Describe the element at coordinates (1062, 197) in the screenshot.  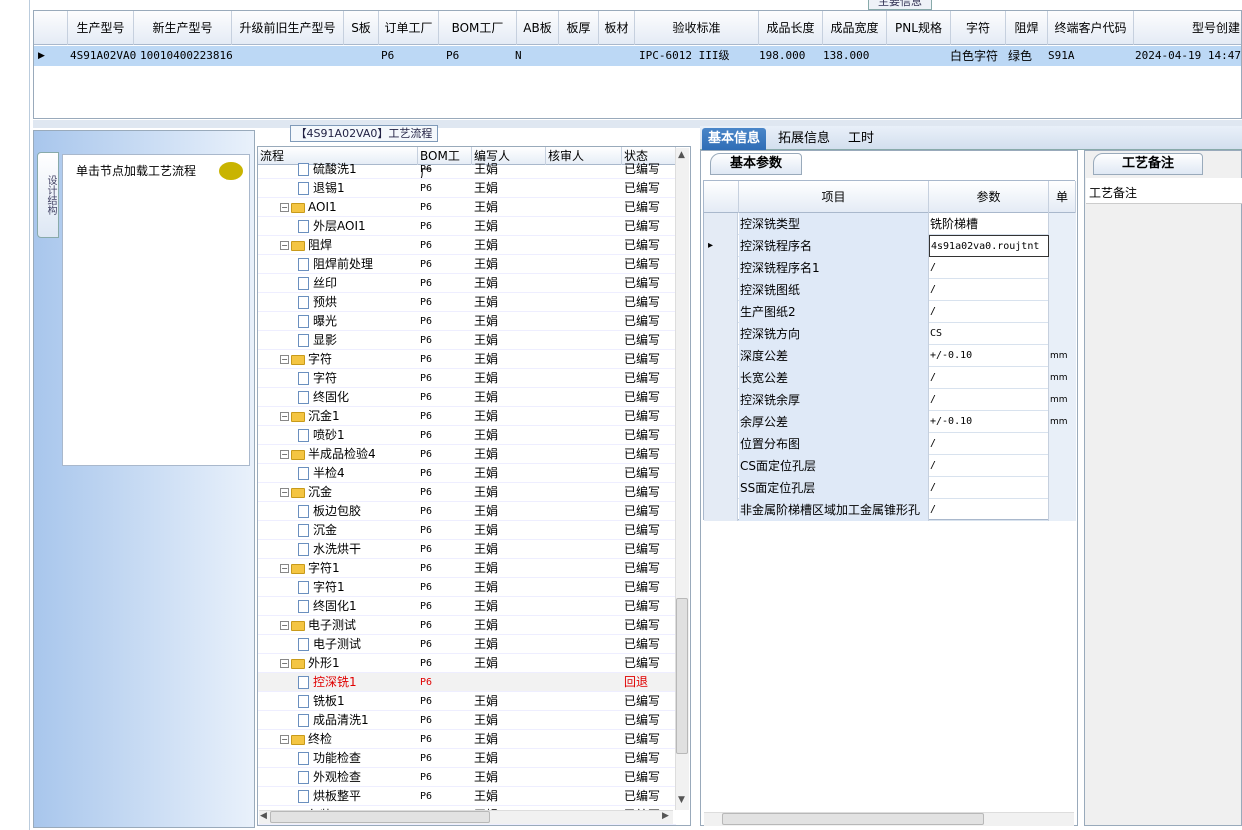
I see `col-header: 单` at that location.